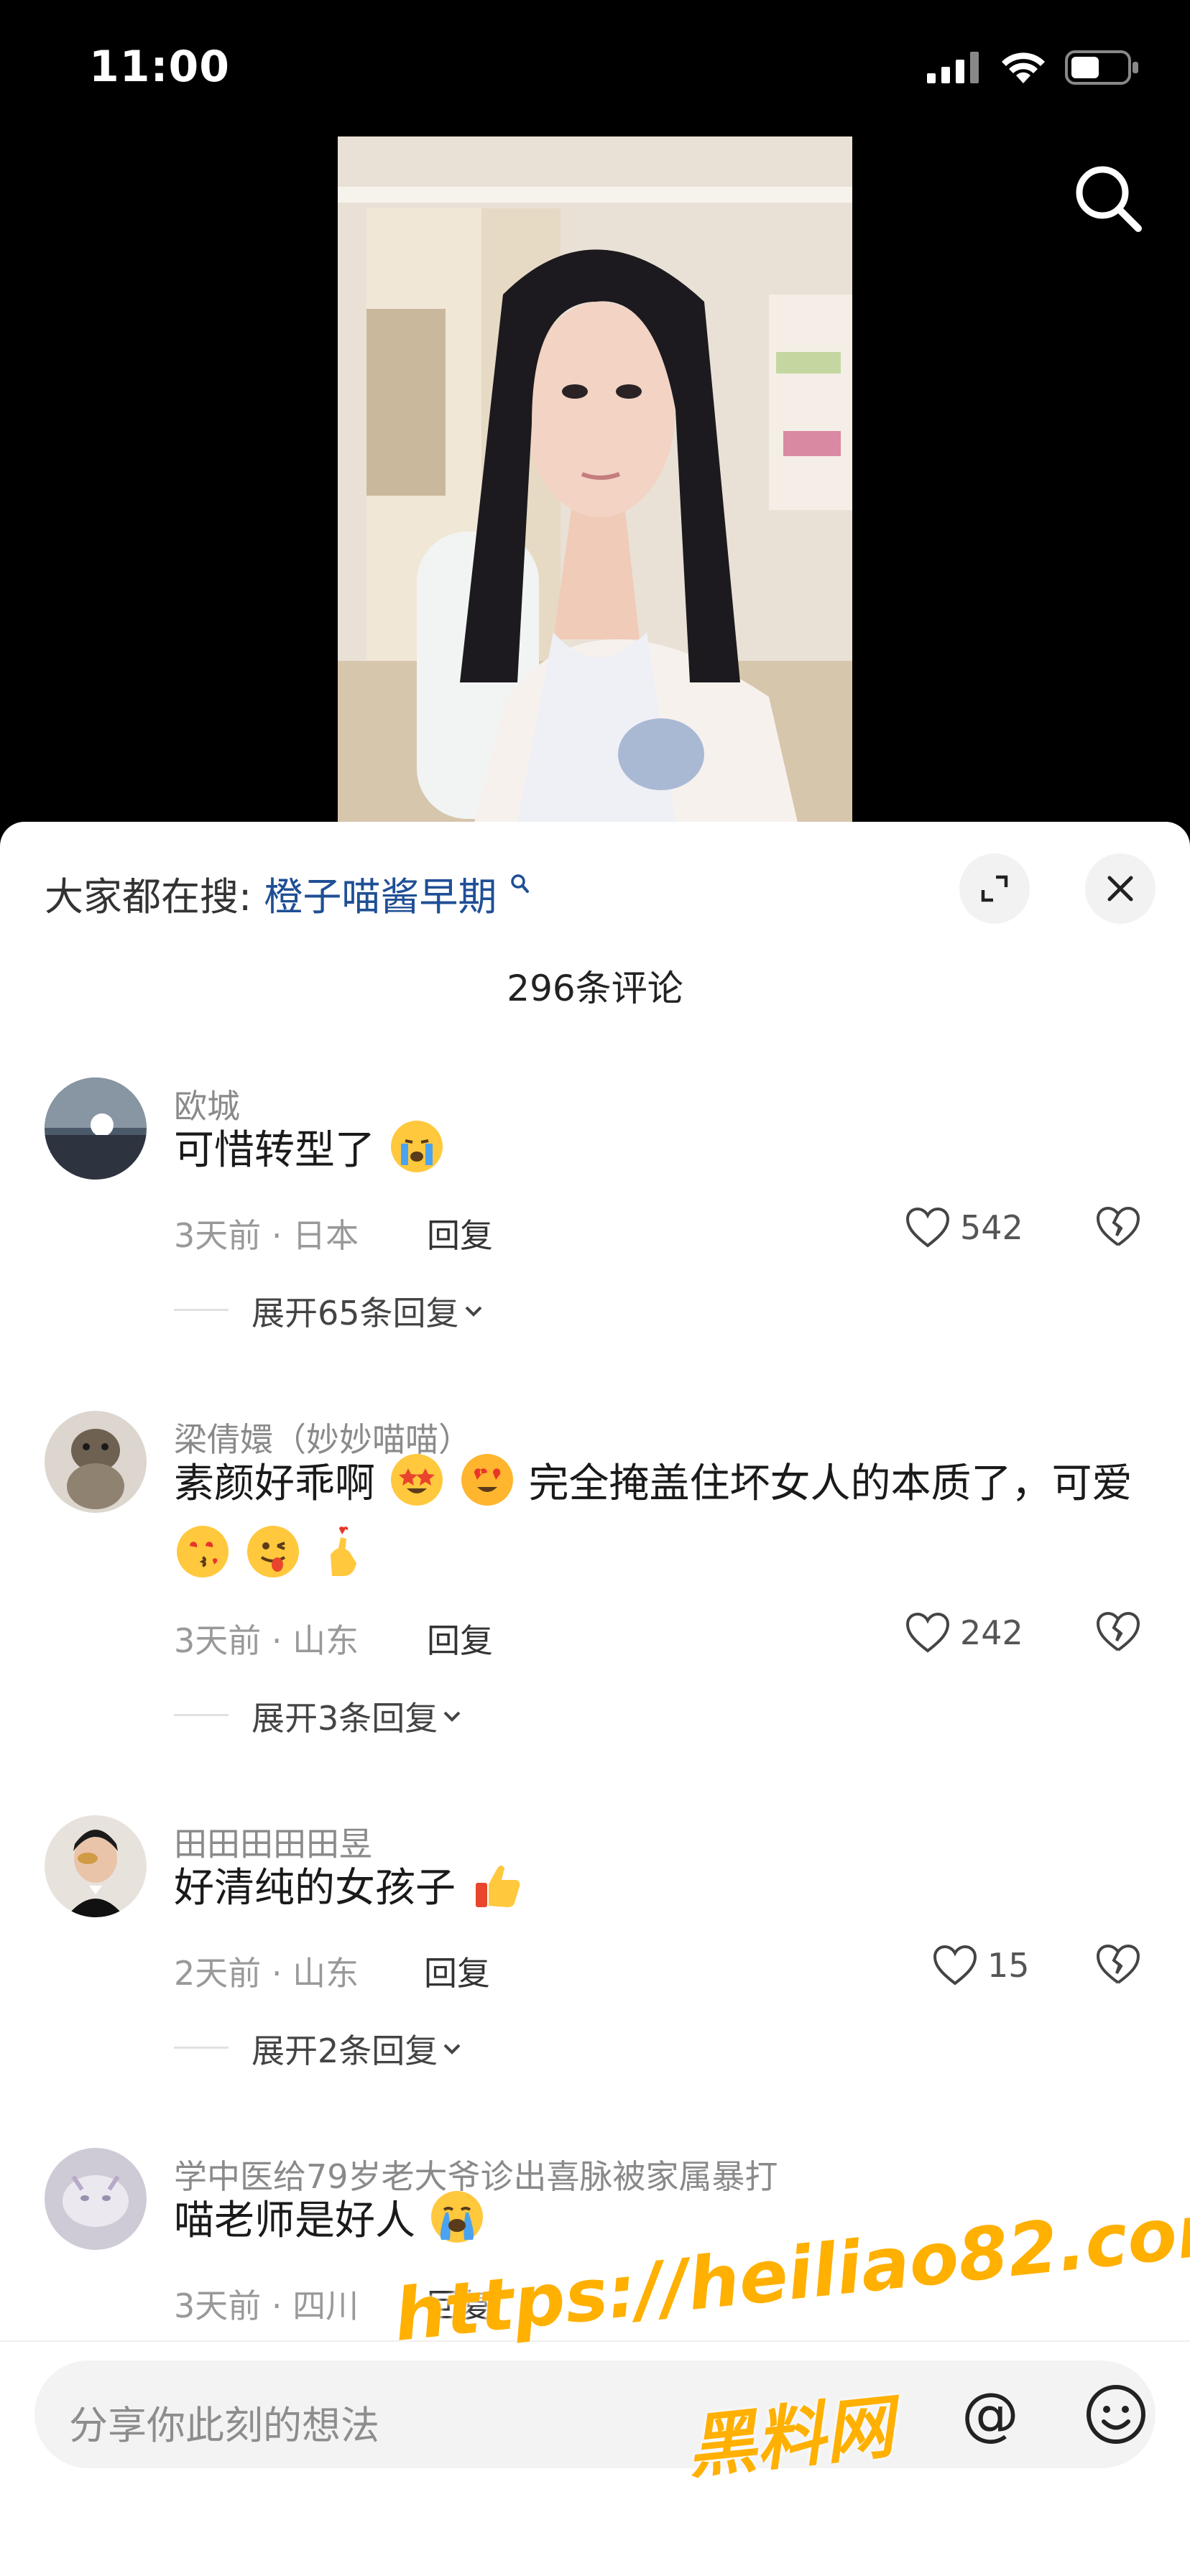  I want to click on video-player, so click(595, 479).